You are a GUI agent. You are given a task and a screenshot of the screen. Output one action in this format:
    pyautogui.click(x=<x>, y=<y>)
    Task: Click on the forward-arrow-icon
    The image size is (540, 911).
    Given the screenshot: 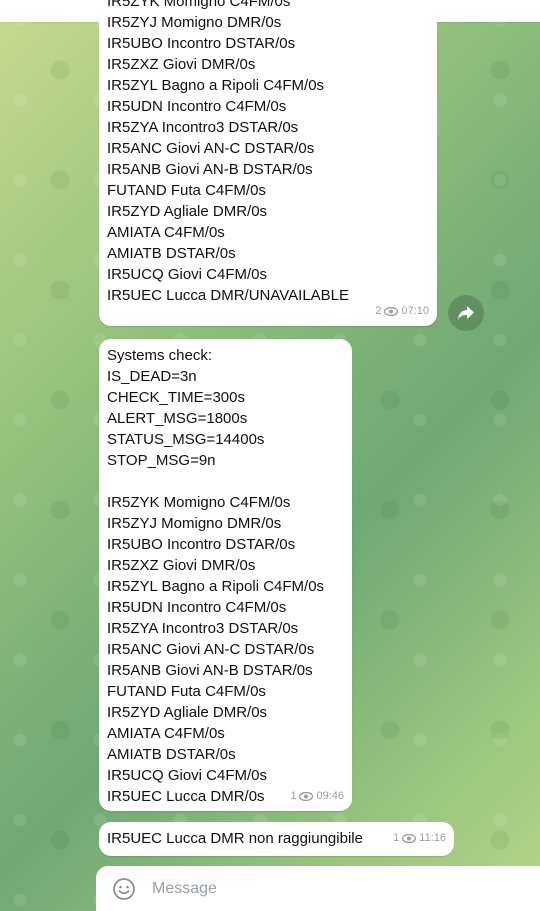 What is the action you would take?
    pyautogui.click(x=466, y=313)
    